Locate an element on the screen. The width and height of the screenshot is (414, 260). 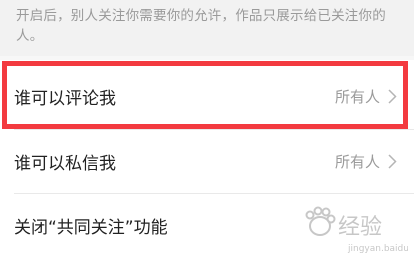
watermark-text: 经验 is located at coordinates (360, 227).